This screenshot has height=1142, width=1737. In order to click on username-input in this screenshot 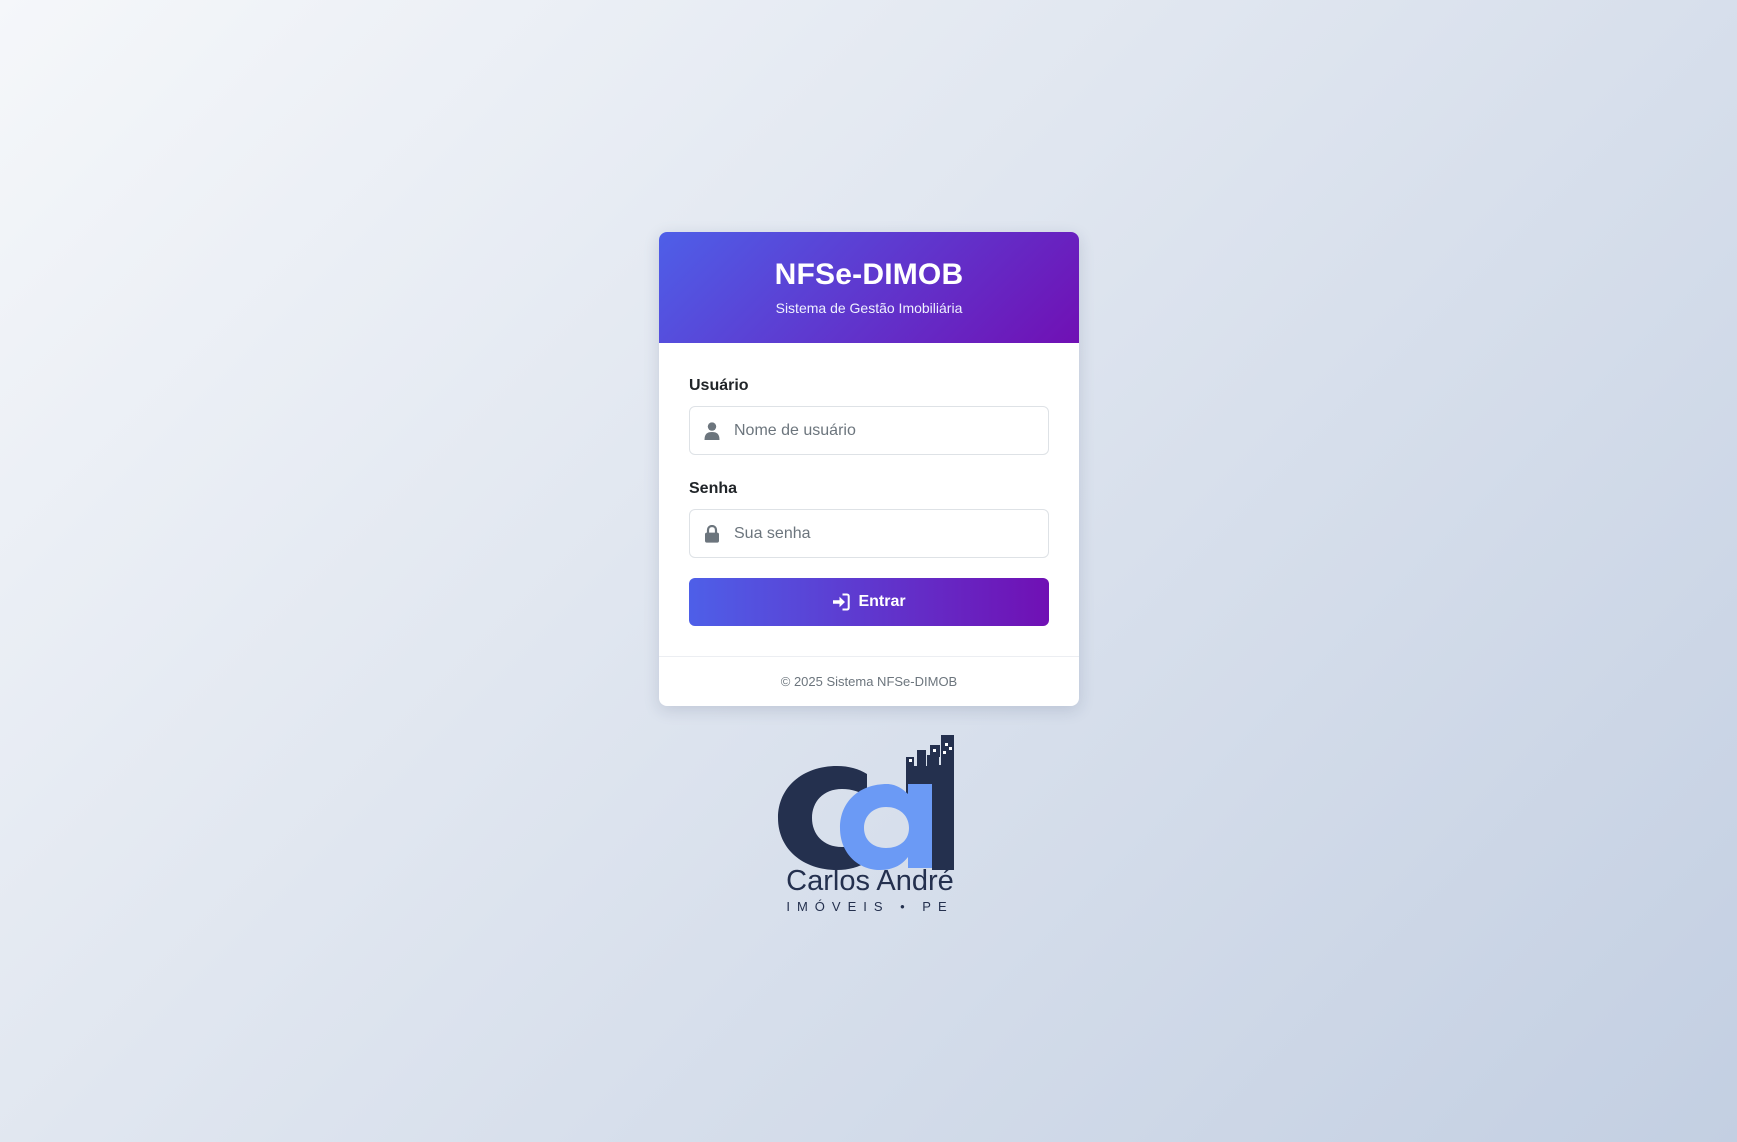, I will do `click(884, 430)`.